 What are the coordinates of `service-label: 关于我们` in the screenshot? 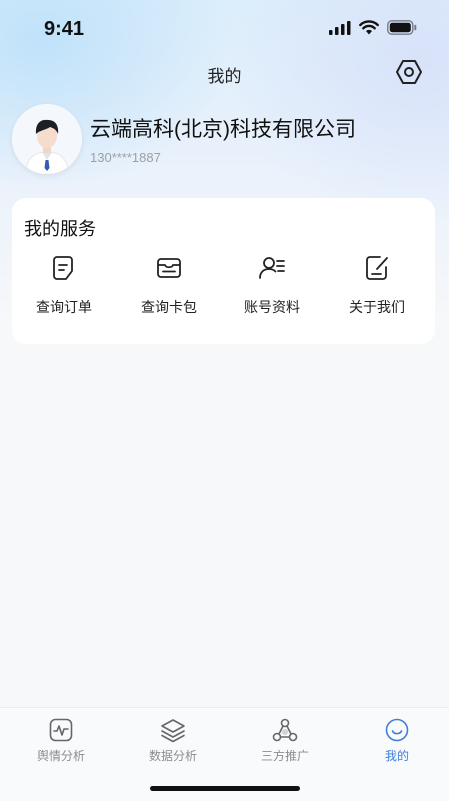 It's located at (377, 307).